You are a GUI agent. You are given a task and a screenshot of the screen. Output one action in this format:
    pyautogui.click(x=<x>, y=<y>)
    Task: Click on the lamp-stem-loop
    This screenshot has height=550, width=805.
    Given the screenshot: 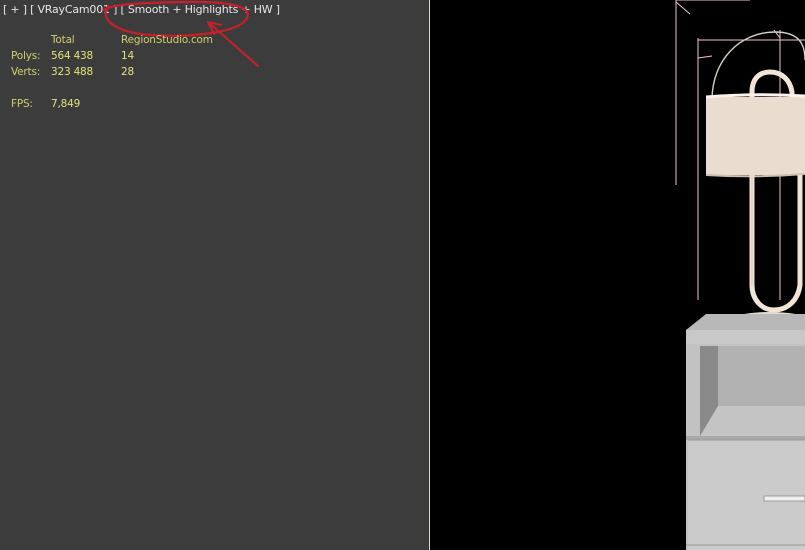 What is the action you would take?
    pyautogui.click(x=776, y=244)
    